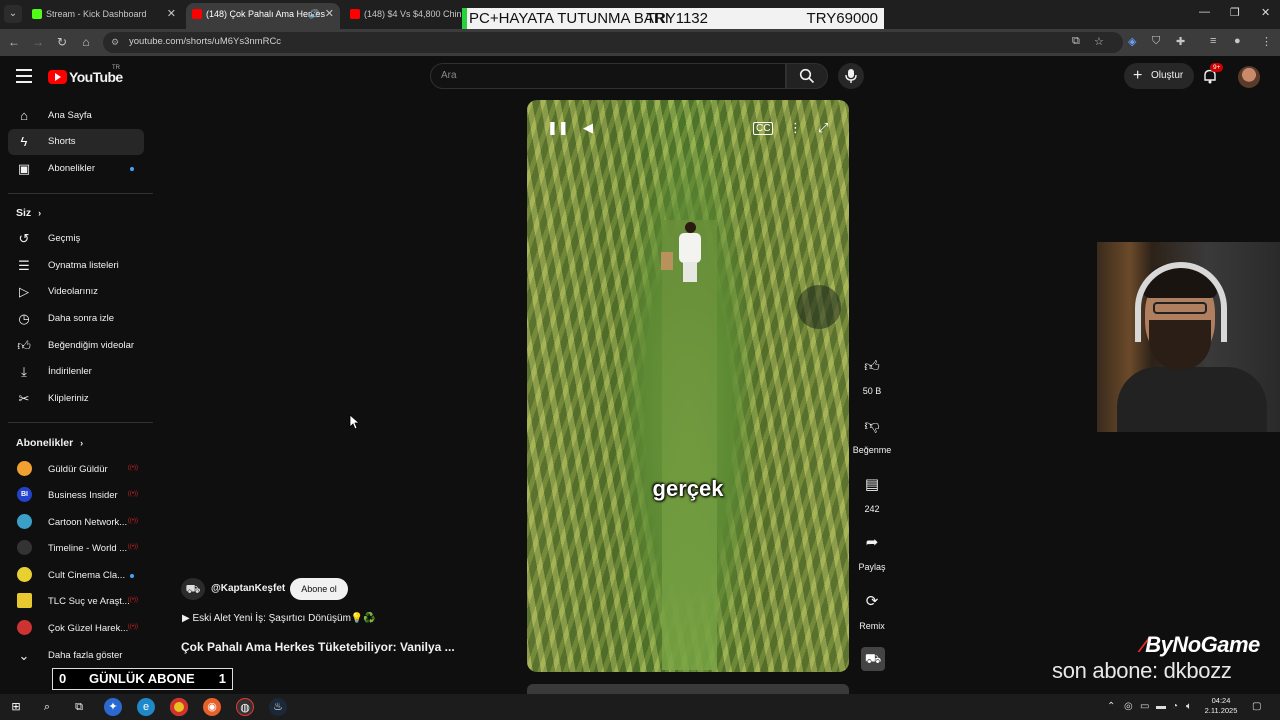 This screenshot has height=720, width=1280. Describe the element at coordinates (1159, 76) in the screenshot. I see `create-button: + Oluştur` at that location.